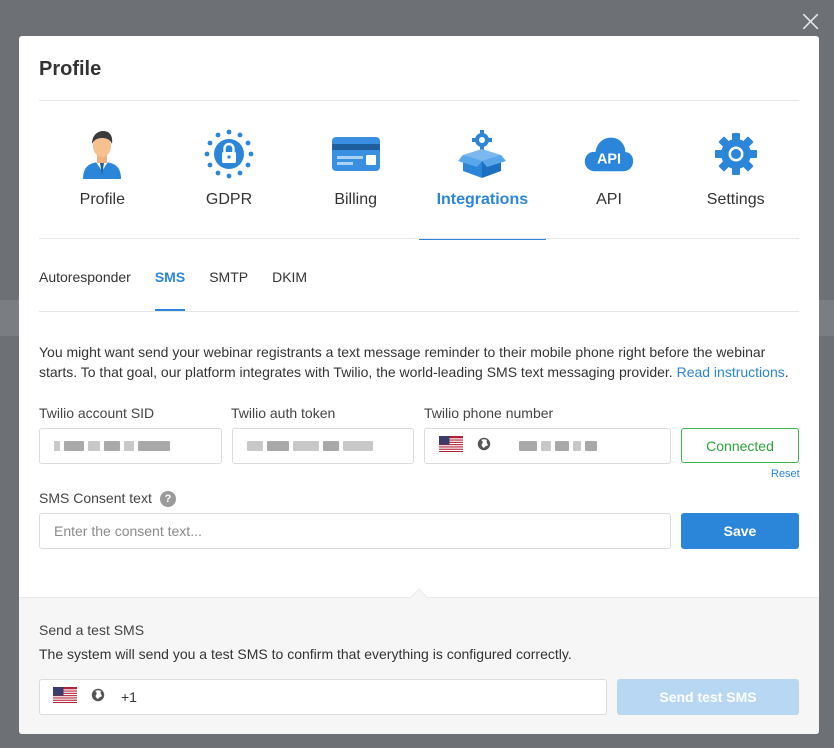 The width and height of the screenshot is (834, 748). I want to click on consent-label: SMS Consent text, so click(95, 498).